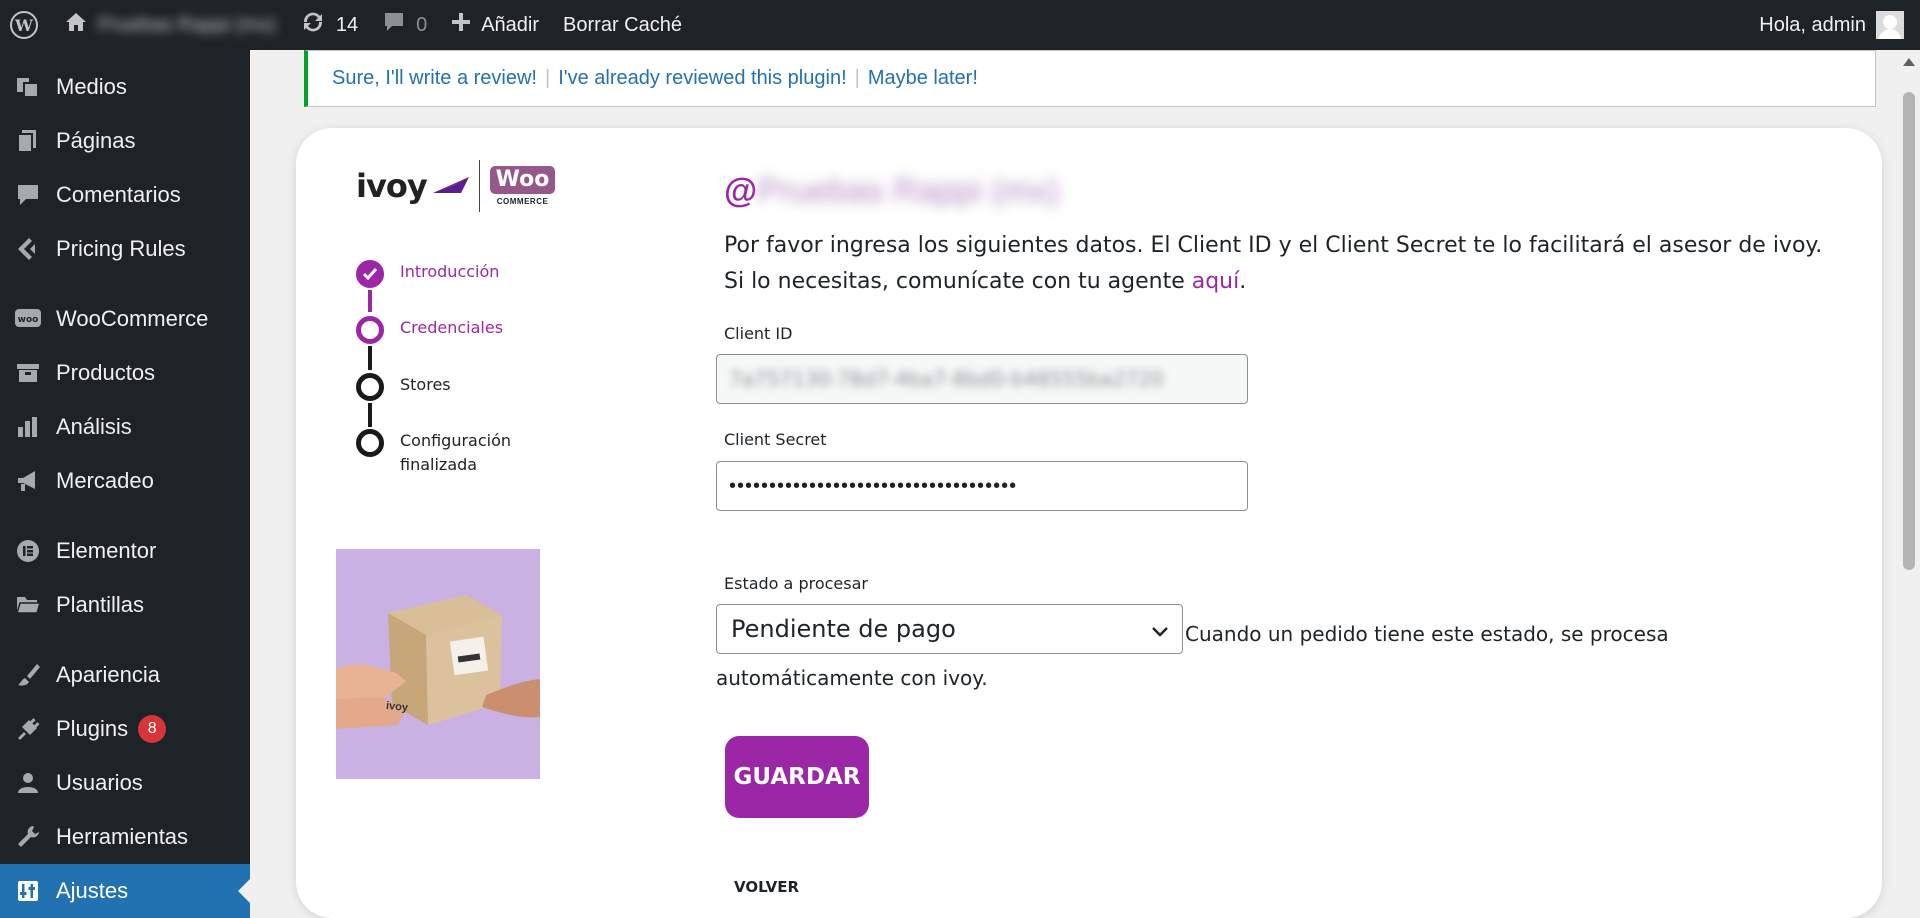  I want to click on updates-count: 14, so click(347, 24).